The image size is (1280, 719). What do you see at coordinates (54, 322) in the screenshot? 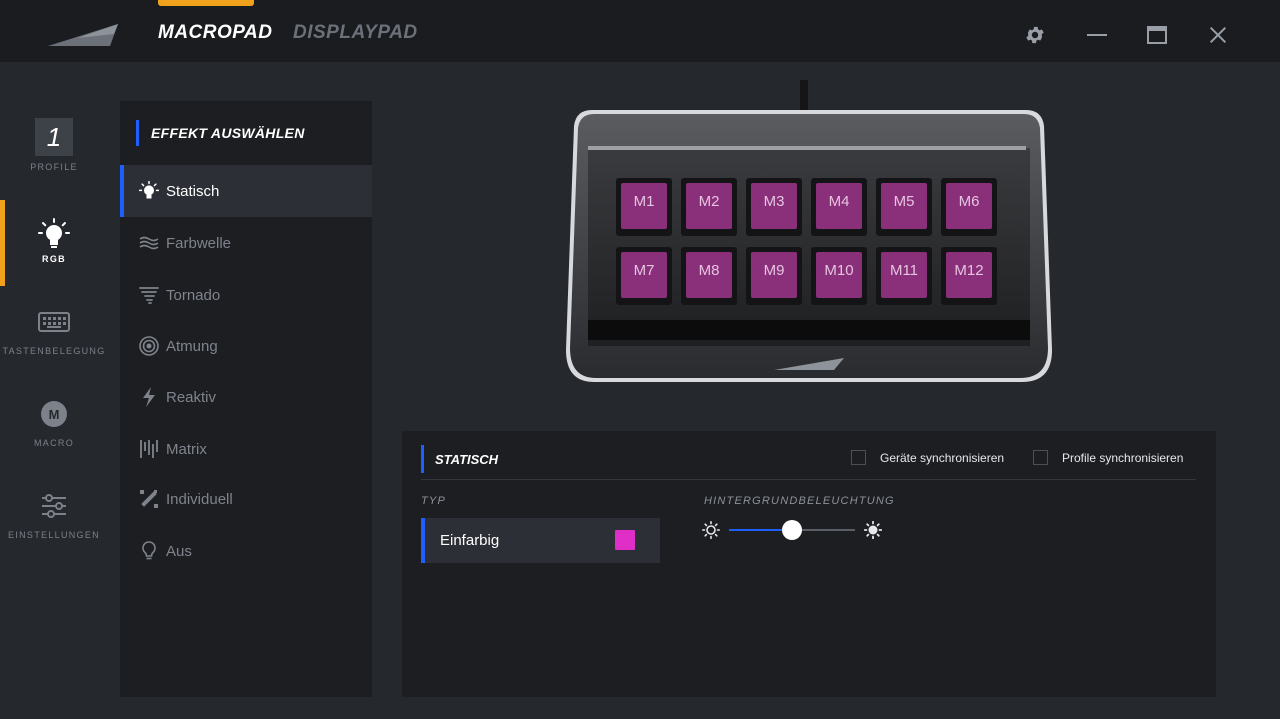
I see `keyboard-icon` at bounding box center [54, 322].